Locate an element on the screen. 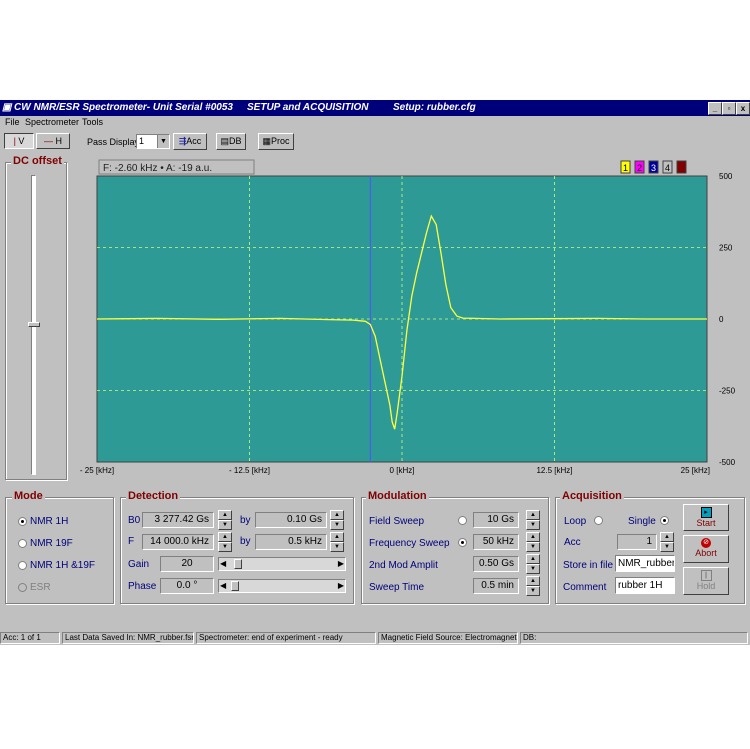  frequency-sweep-label: Frequency Sweep is located at coordinates (409, 543).